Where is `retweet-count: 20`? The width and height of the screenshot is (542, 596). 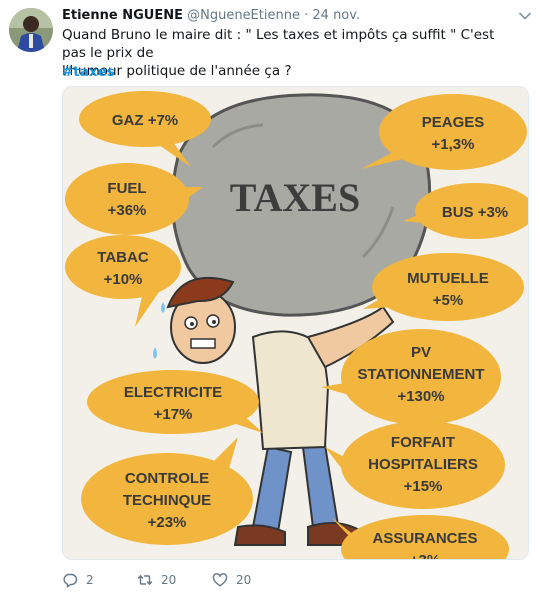 retweet-count: 20 is located at coordinates (169, 580).